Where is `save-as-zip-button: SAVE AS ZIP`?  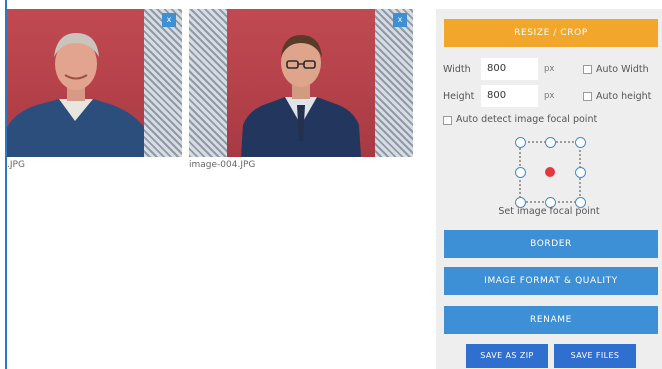
save-as-zip-button: SAVE AS ZIP is located at coordinates (507, 356).